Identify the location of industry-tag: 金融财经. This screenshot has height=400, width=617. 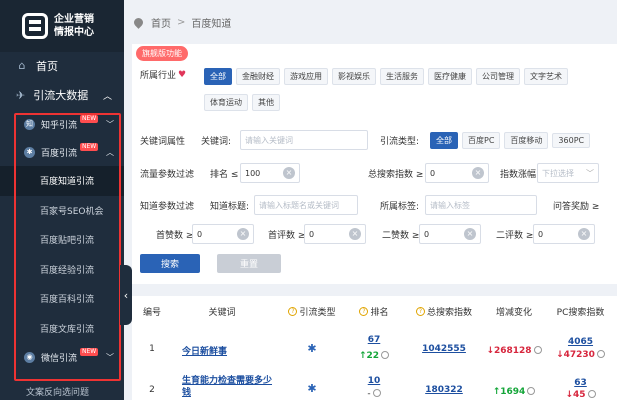
(258, 76).